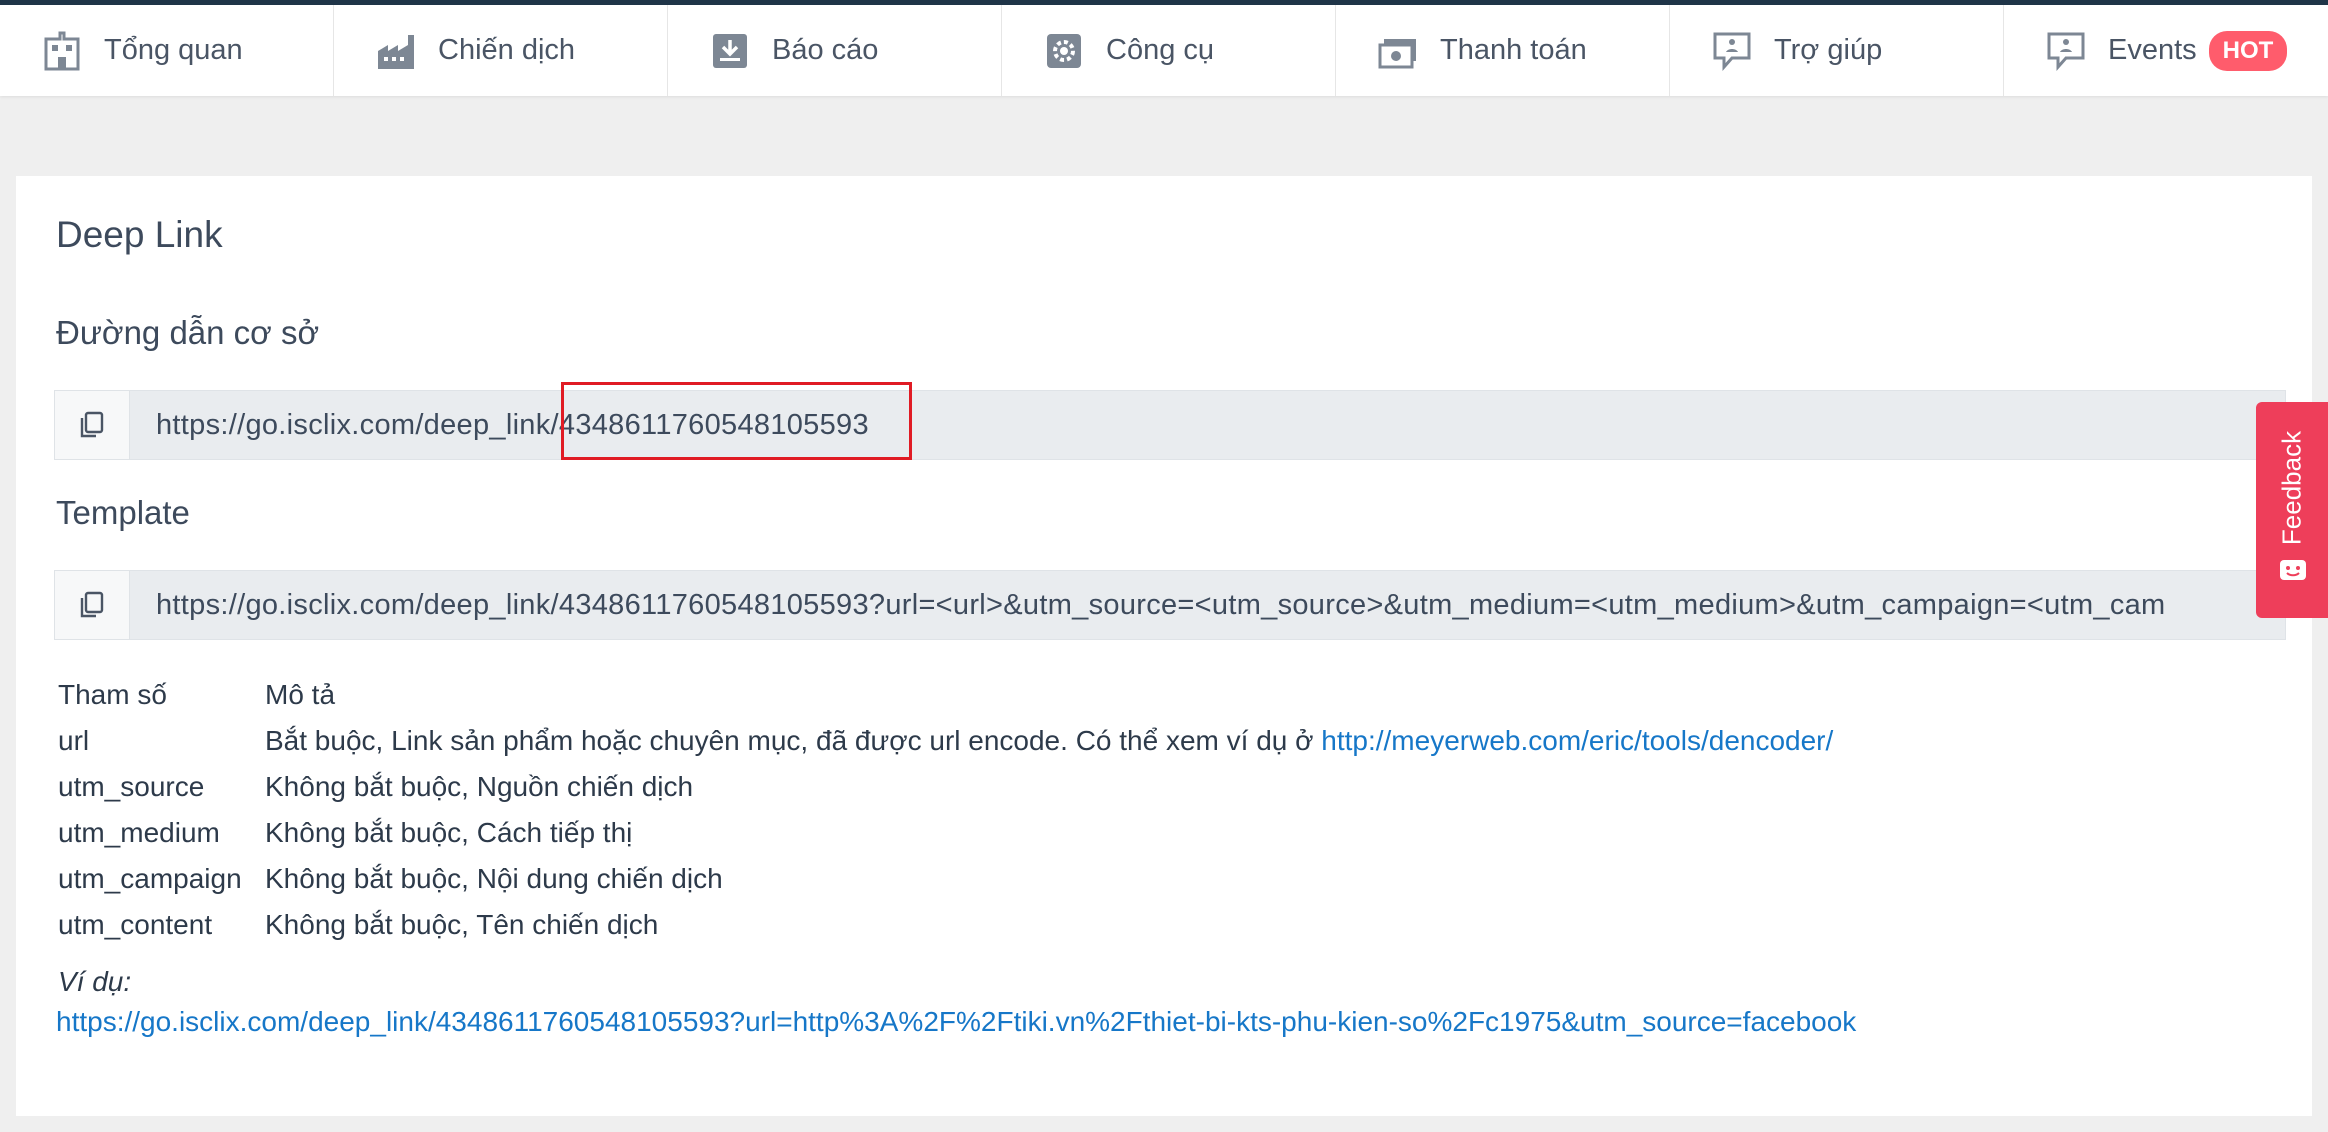 Image resolution: width=2328 pixels, height=1132 pixels. Describe the element at coordinates (1513, 50) in the screenshot. I see `nav-label-payment: Thanh toán` at that location.